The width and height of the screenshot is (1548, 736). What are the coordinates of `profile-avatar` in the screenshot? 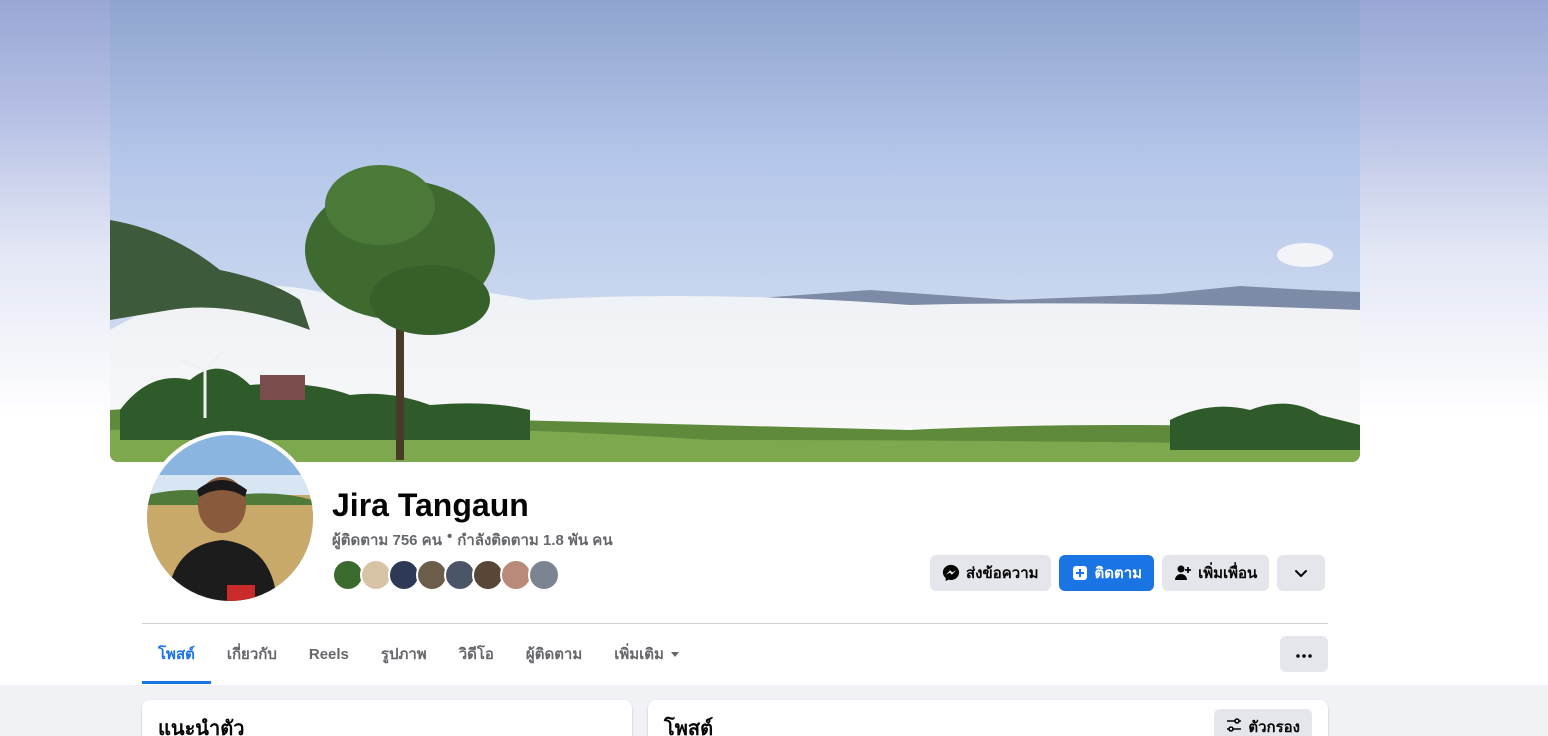 It's located at (230, 518).